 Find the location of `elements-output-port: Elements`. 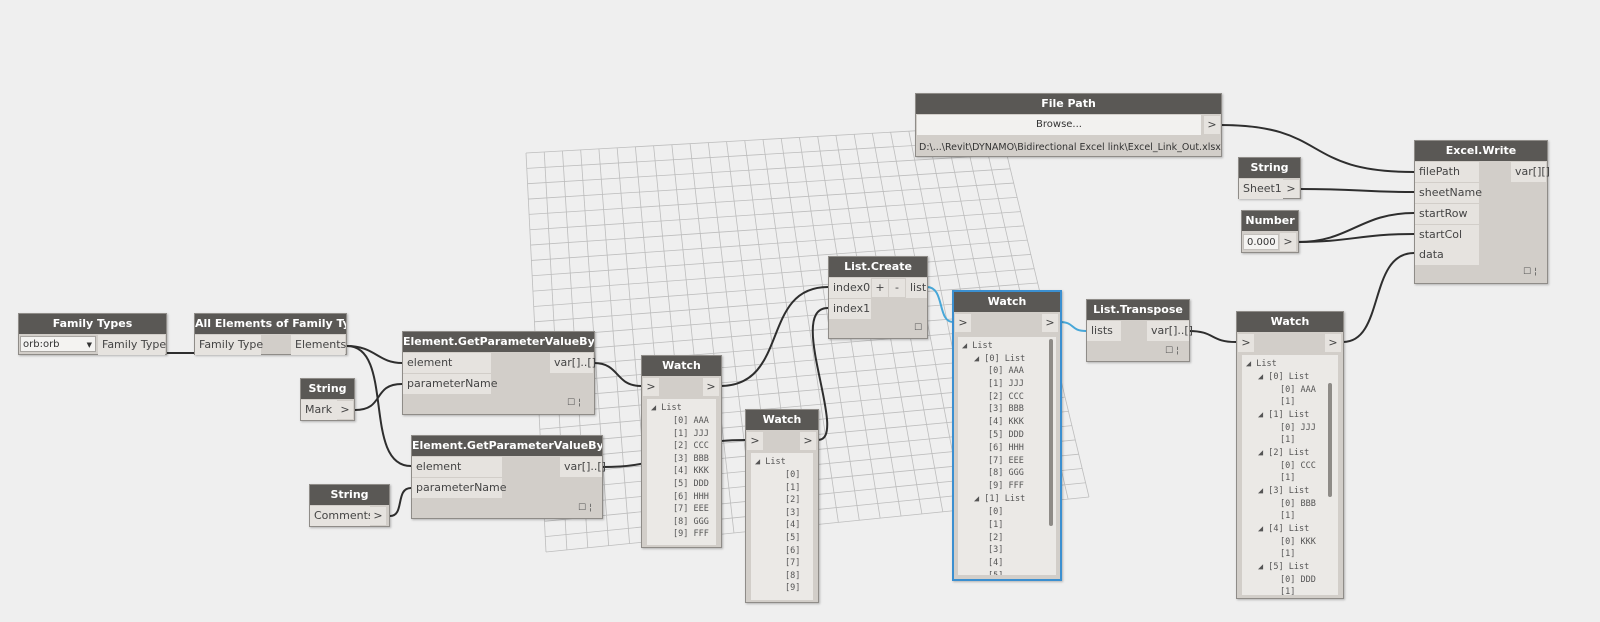

elements-output-port: Elements is located at coordinates (318, 345).